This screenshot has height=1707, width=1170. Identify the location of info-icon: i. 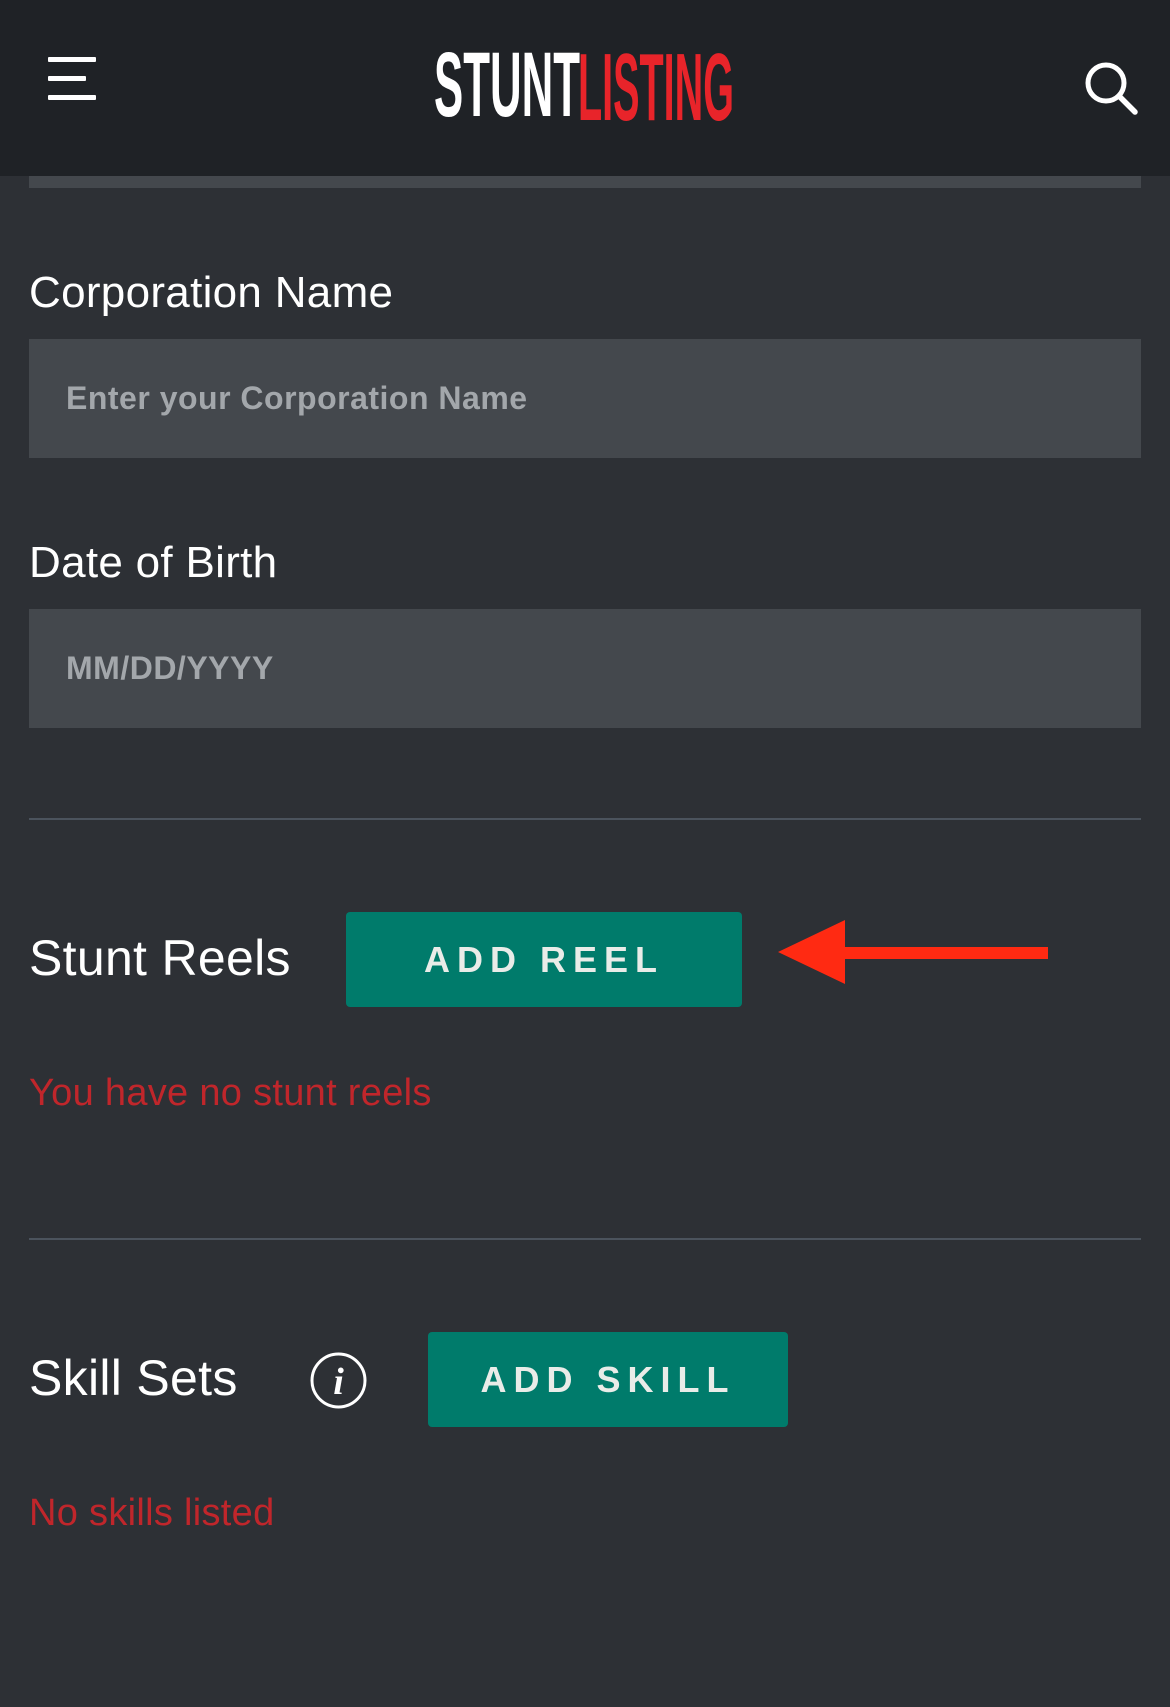
(338, 1380).